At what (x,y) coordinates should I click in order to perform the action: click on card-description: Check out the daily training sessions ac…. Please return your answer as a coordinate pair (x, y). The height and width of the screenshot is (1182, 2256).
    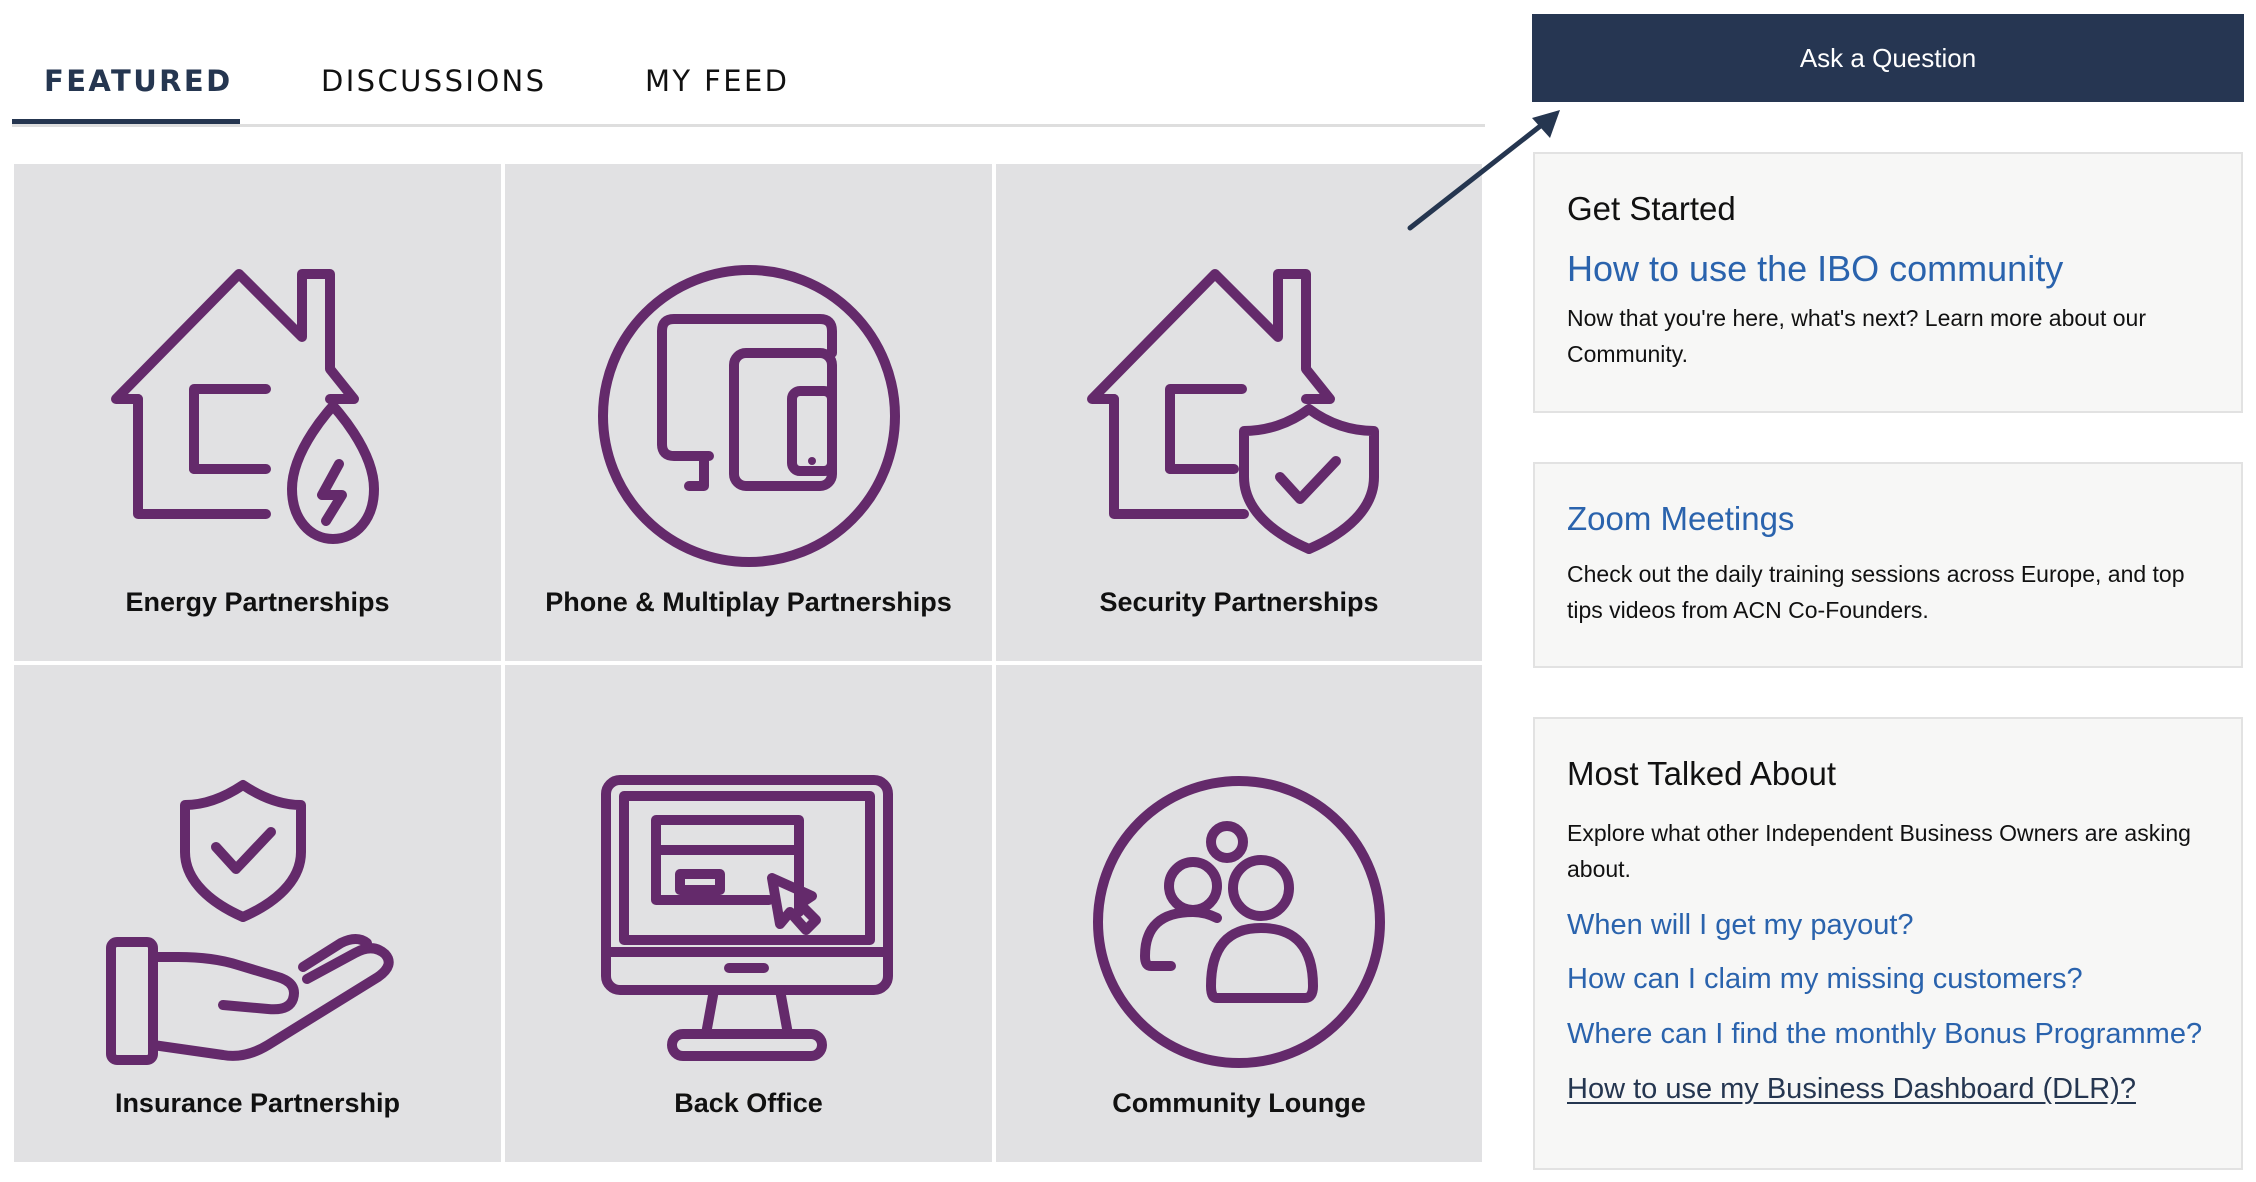
    Looking at the image, I should click on (1876, 592).